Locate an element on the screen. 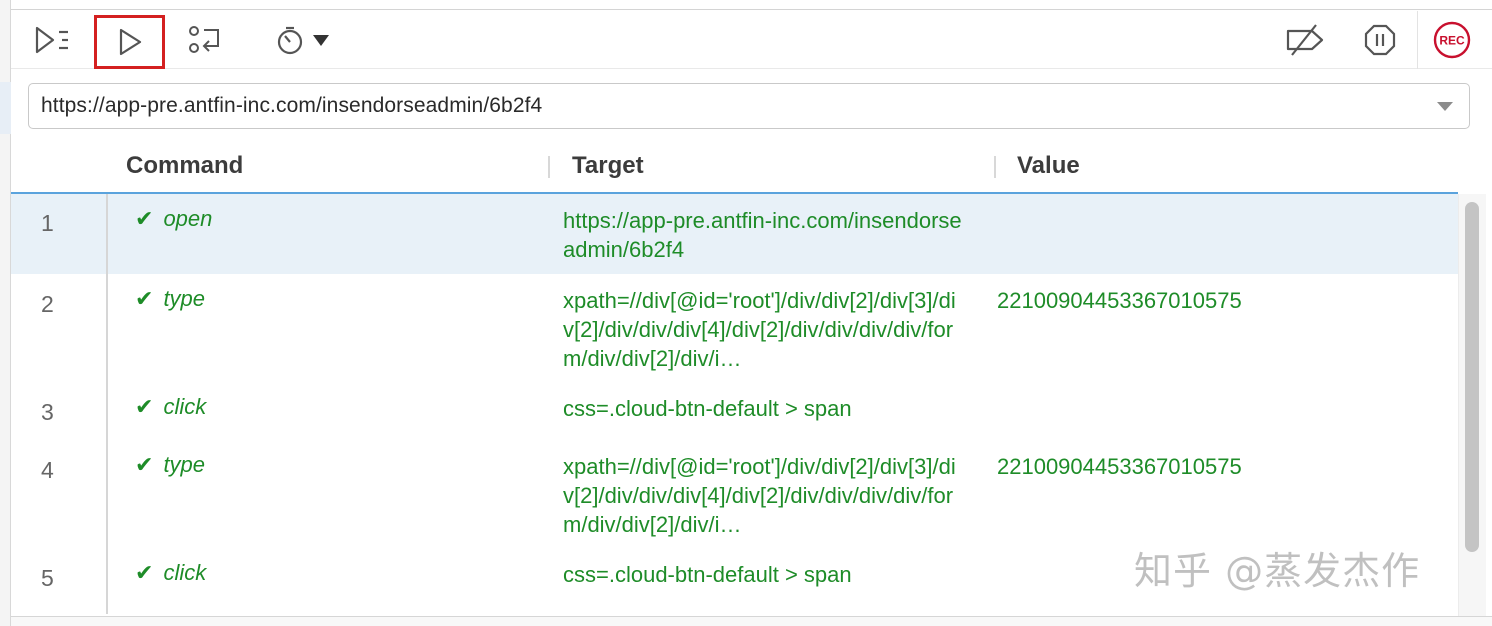  play-icon is located at coordinates (130, 42).